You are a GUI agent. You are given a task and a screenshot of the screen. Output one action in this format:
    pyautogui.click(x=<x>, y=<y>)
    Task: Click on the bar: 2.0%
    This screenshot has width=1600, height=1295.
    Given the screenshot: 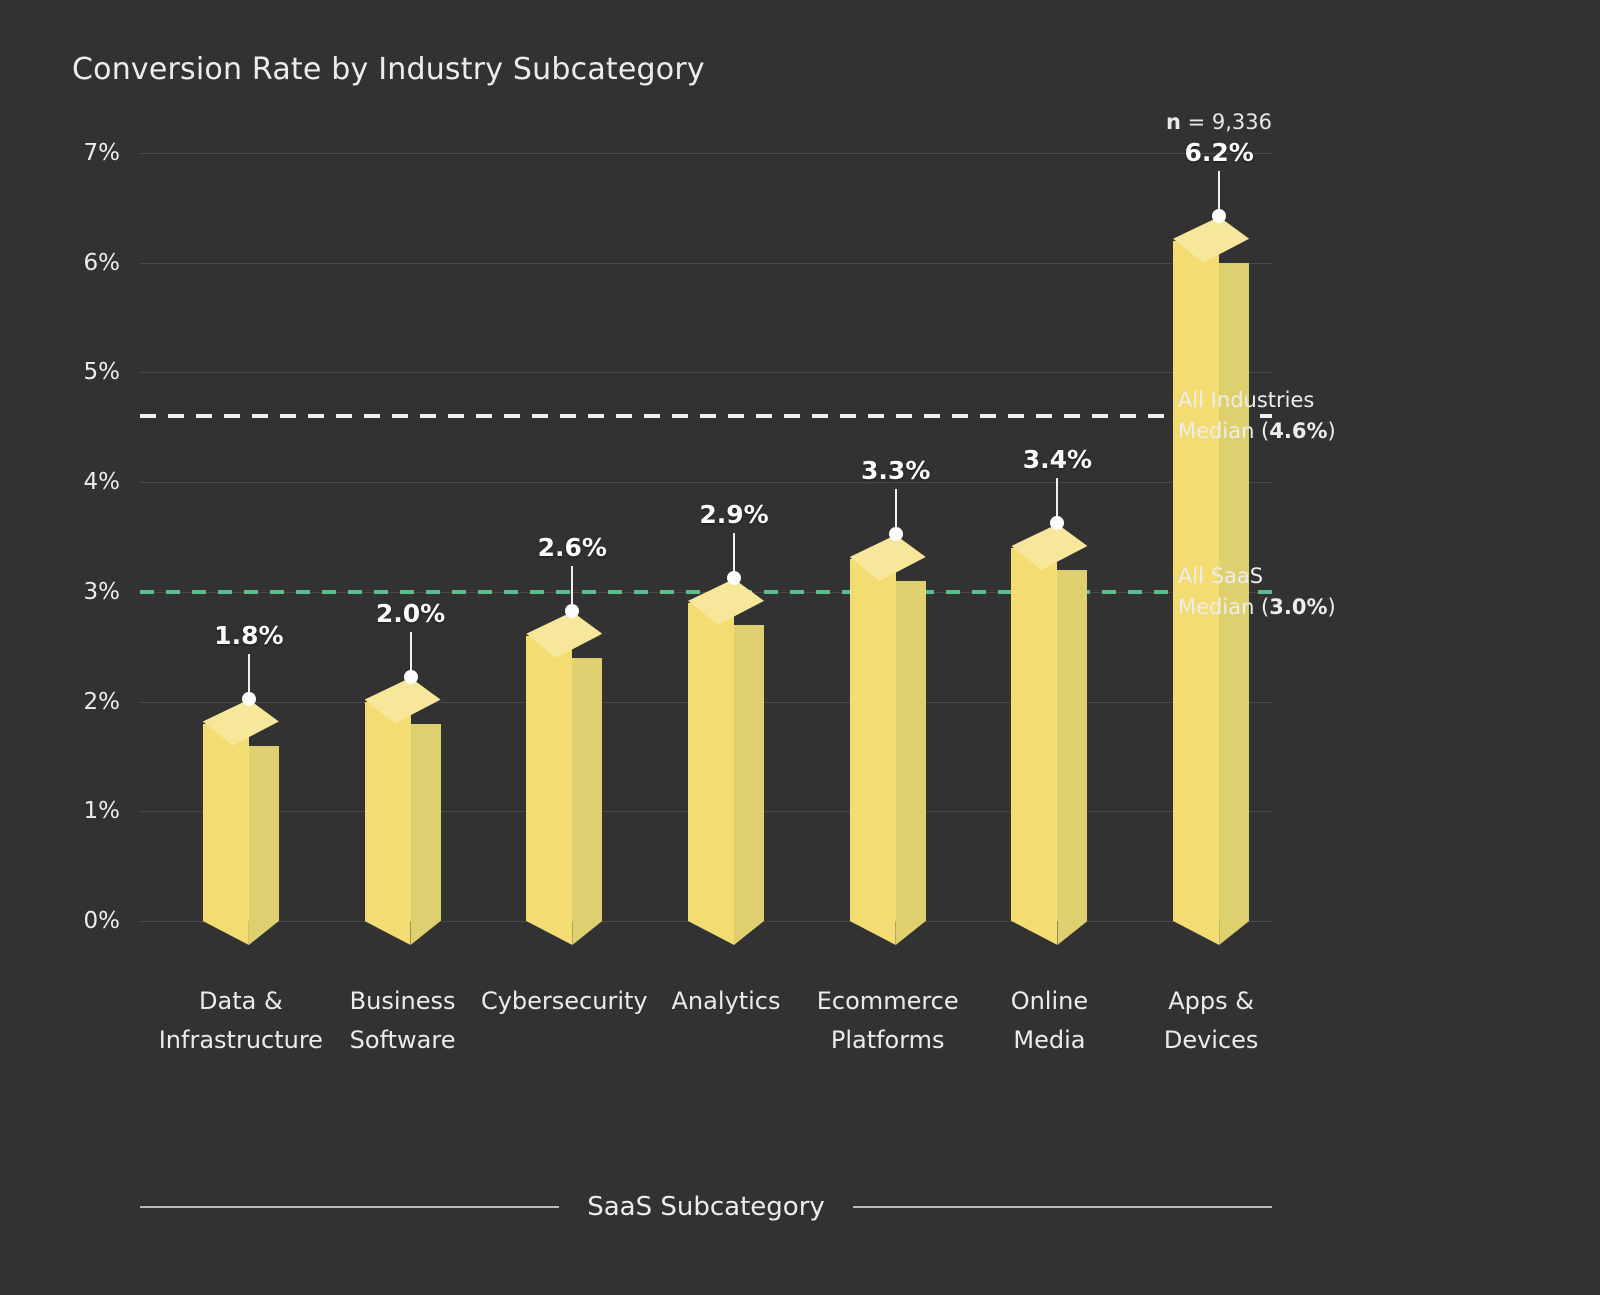 What is the action you would take?
    pyautogui.click(x=404, y=772)
    